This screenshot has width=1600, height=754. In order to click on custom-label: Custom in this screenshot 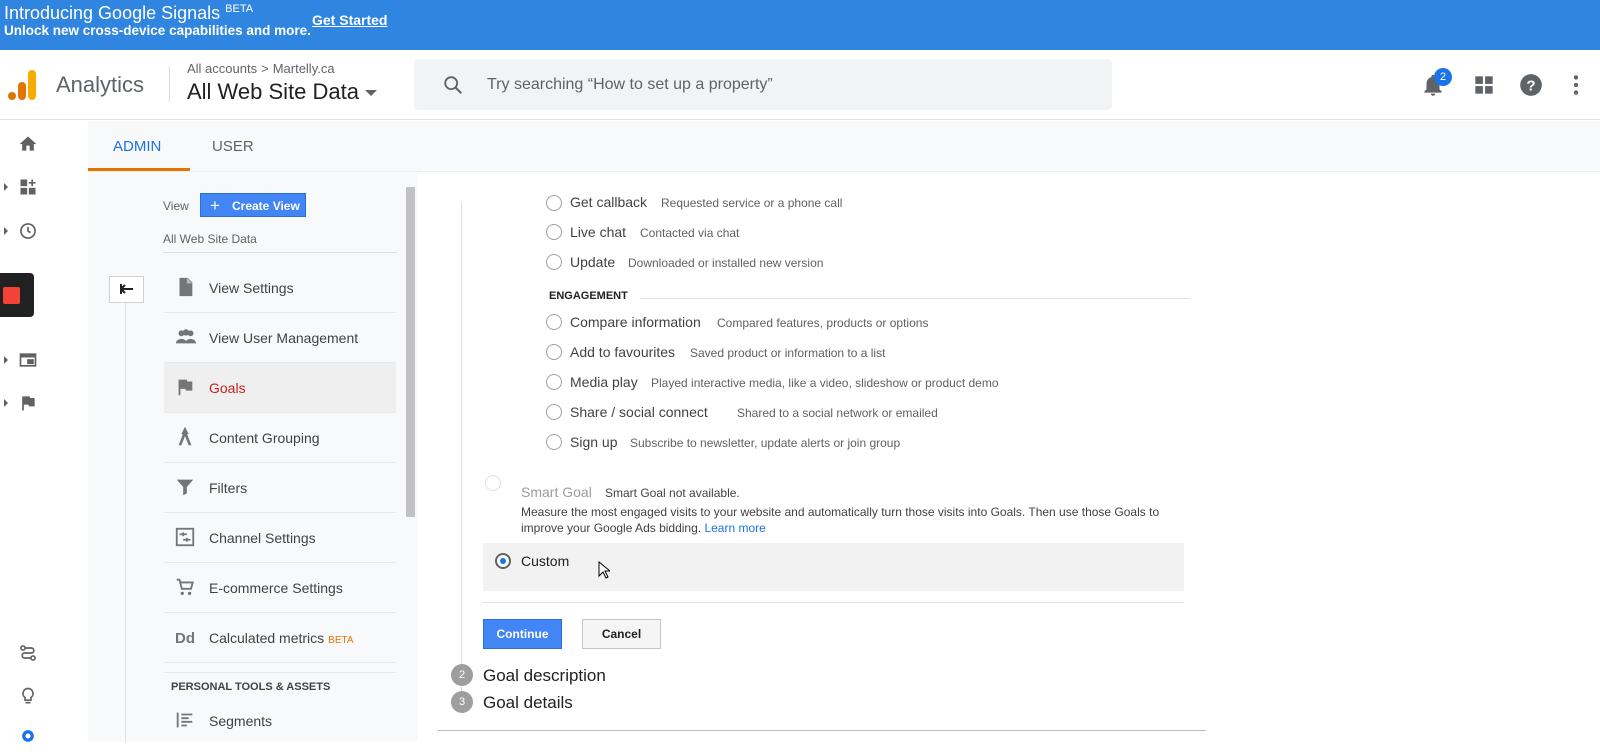, I will do `click(545, 561)`.